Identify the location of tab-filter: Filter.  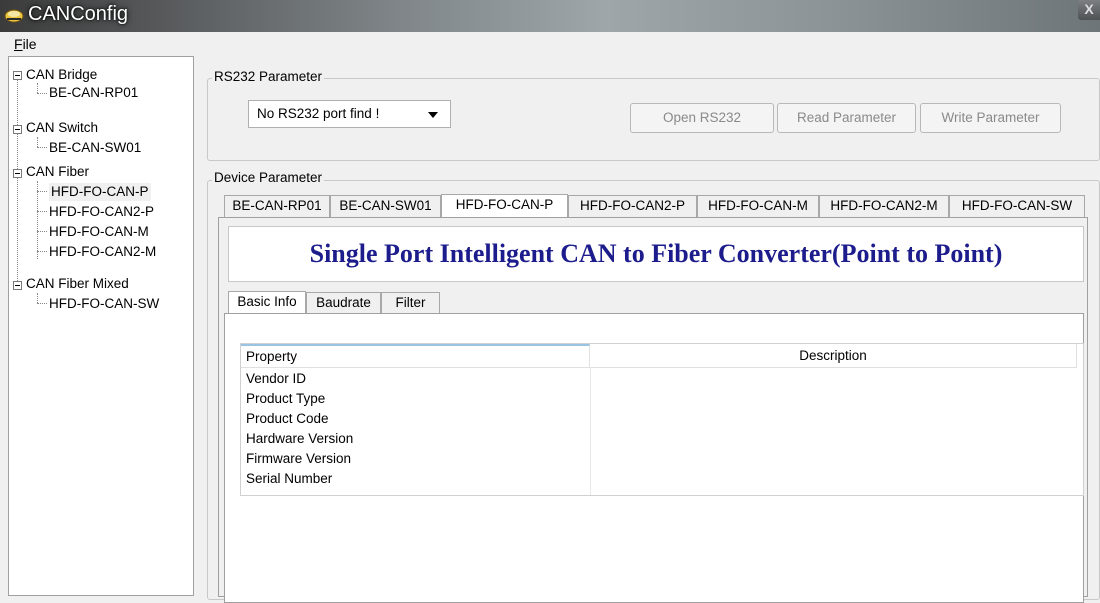
(410, 302).